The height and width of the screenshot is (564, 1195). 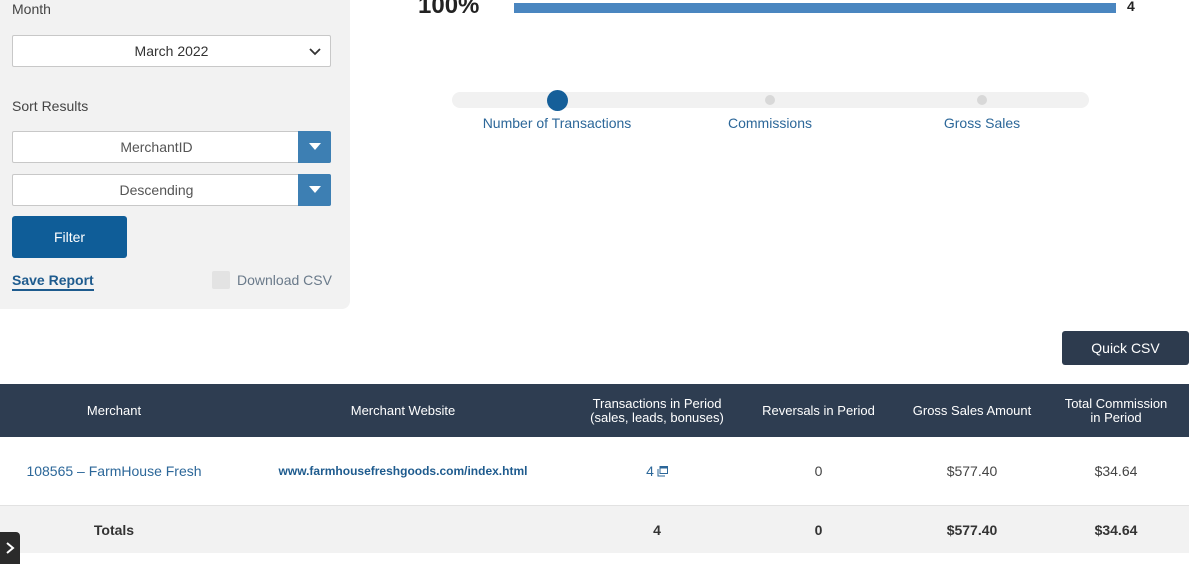 I want to click on merchant-cell: 108565 – FarmHouse Fresh, so click(x=114, y=471).